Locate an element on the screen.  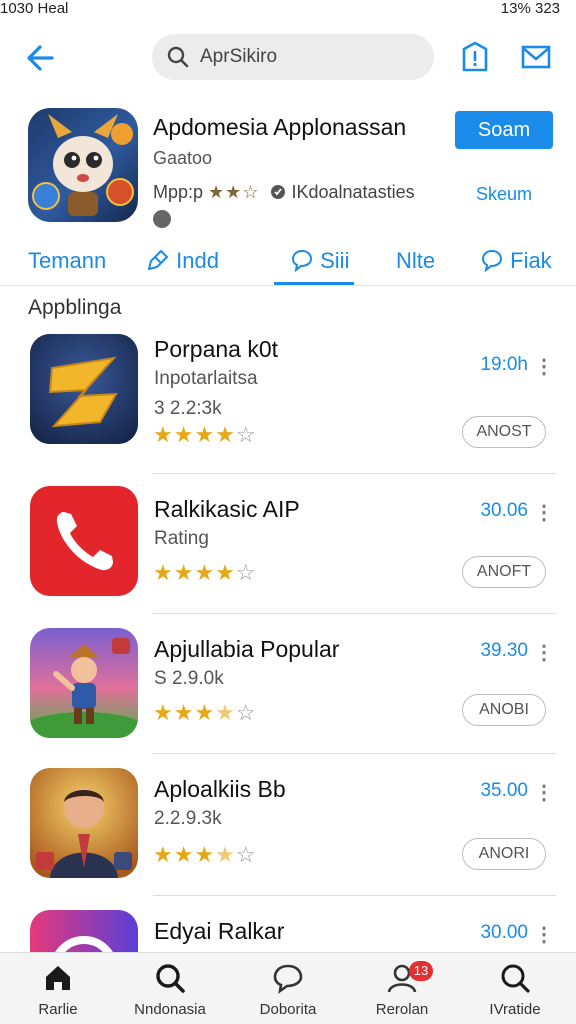
featured-meta-prefix: Mpp:p is located at coordinates (178, 192).